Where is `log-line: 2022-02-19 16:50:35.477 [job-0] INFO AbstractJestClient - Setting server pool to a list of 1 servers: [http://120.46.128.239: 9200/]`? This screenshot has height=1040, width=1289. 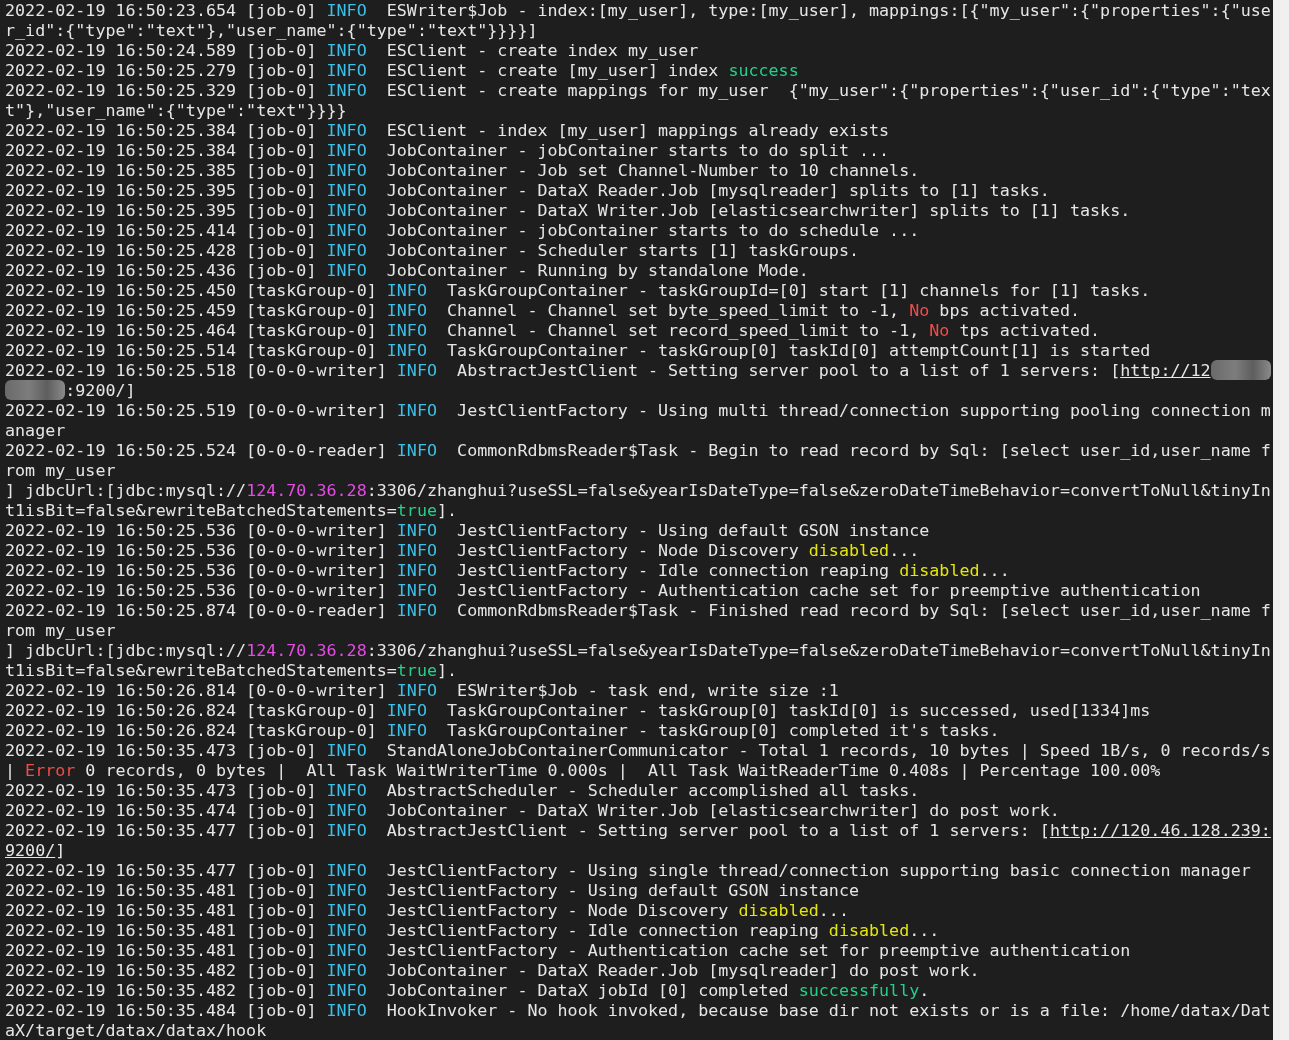
log-line: 2022-02-19 16:50:35.477 [job-0] INFO AbstractJestClient - Setting server pool to a list of 1 servers: [http://120.46.128.239: 9200/] is located at coordinates (638, 840).